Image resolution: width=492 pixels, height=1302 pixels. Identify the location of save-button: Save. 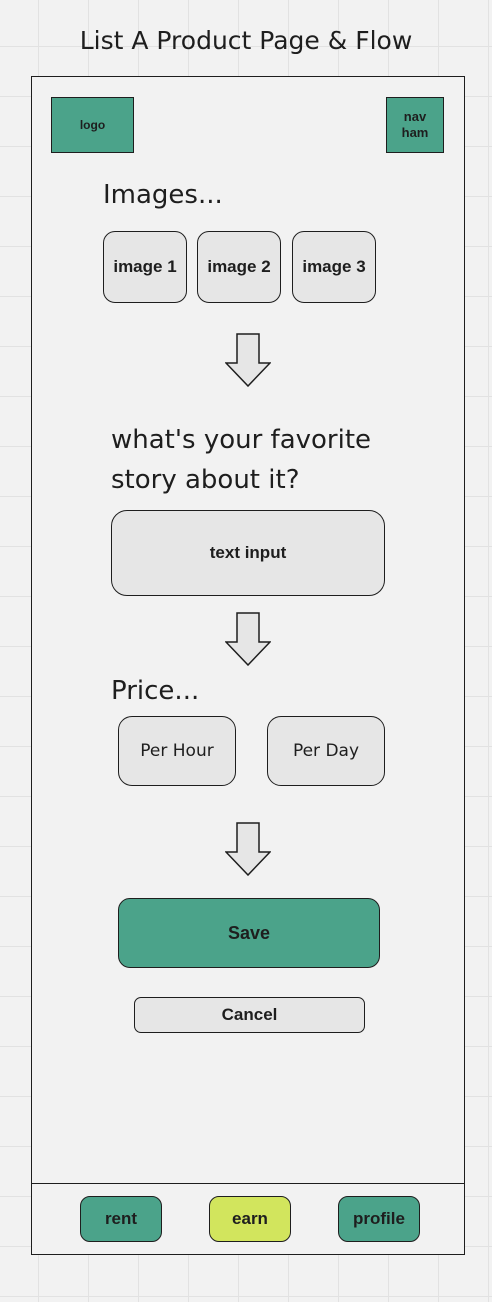
(249, 933).